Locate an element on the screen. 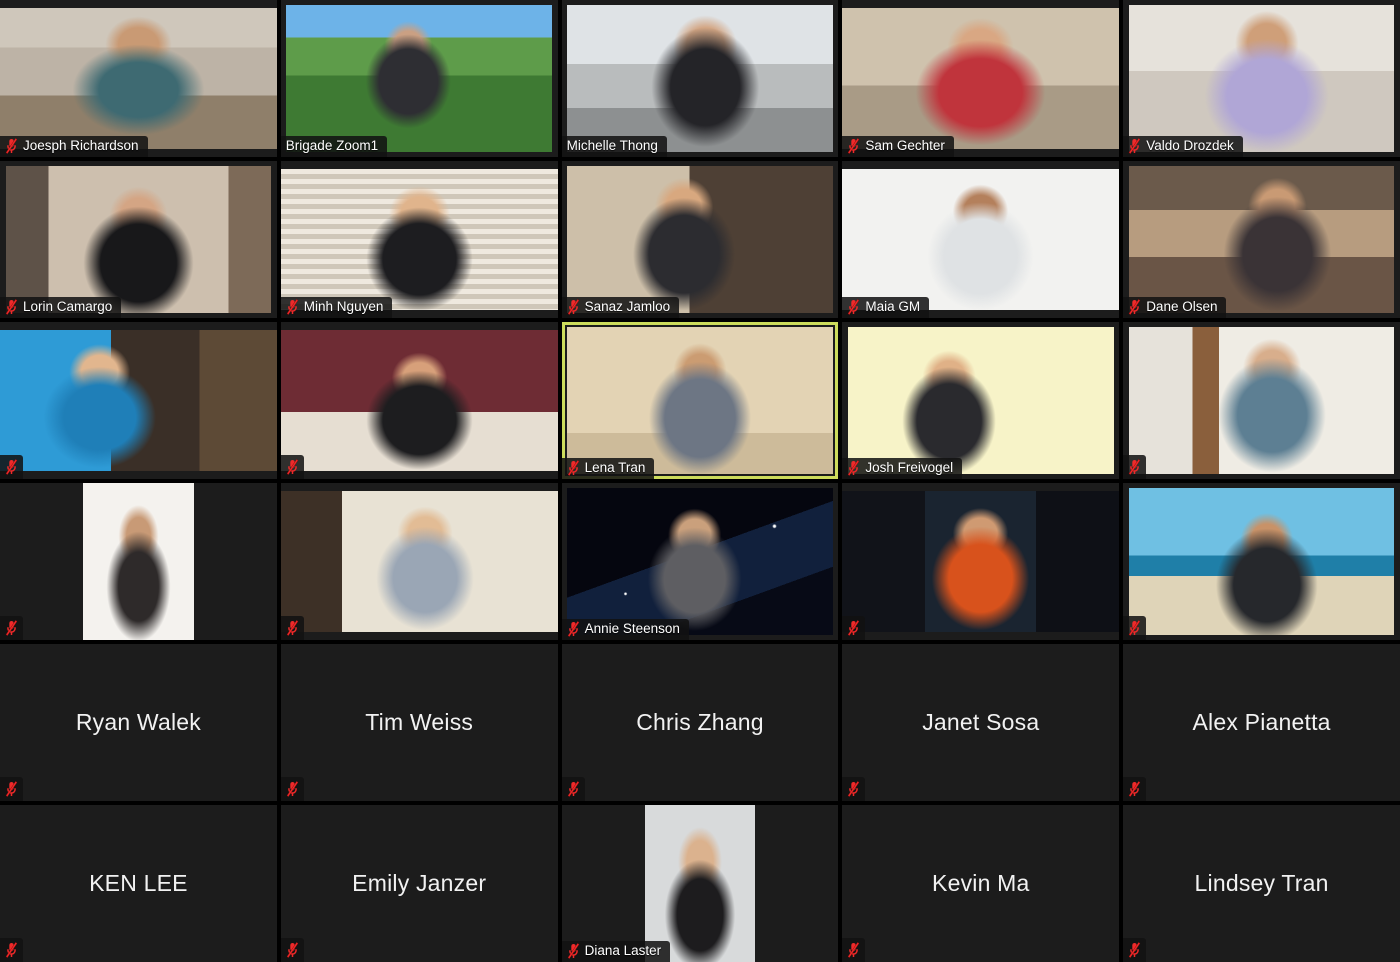  participant-name-centered: Chris Zhang is located at coordinates (700, 722).